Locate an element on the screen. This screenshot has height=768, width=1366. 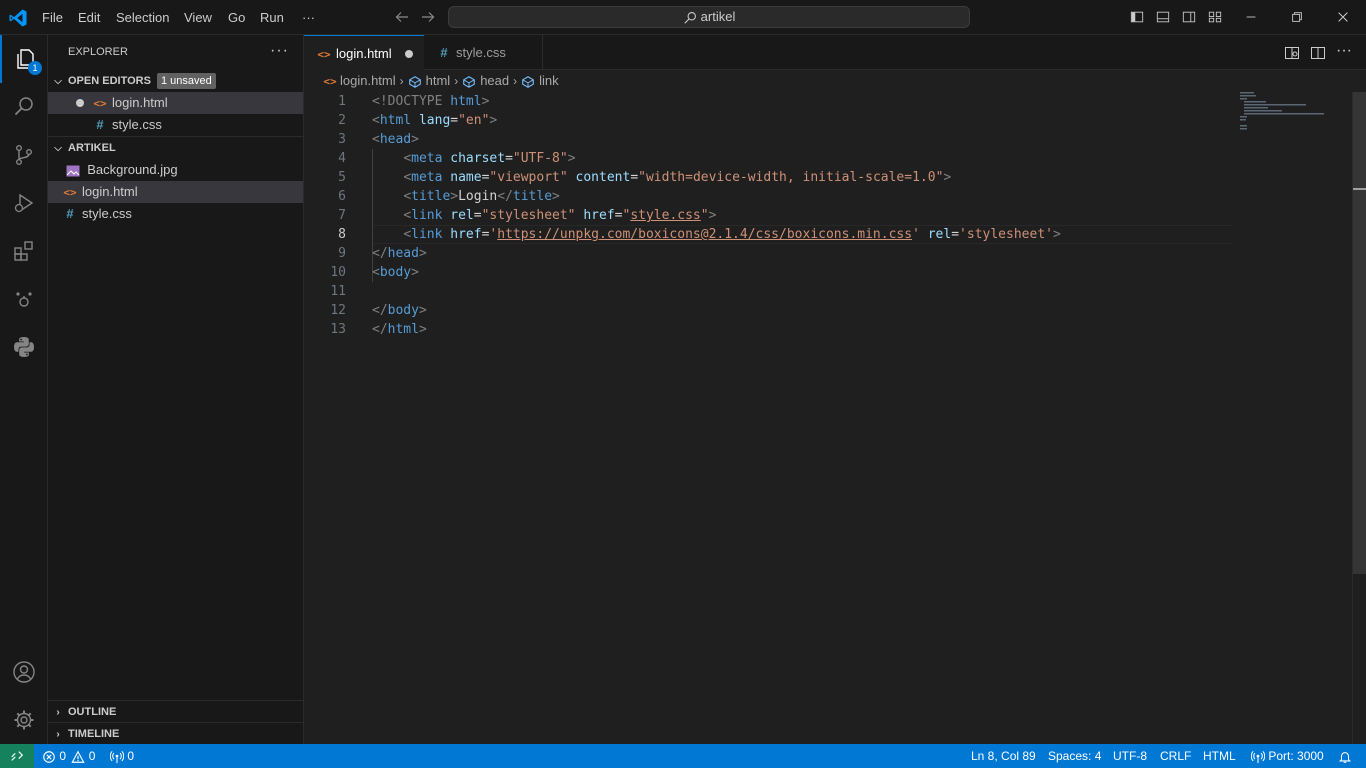
toggle-panel-icon is located at coordinates (1163, 17).